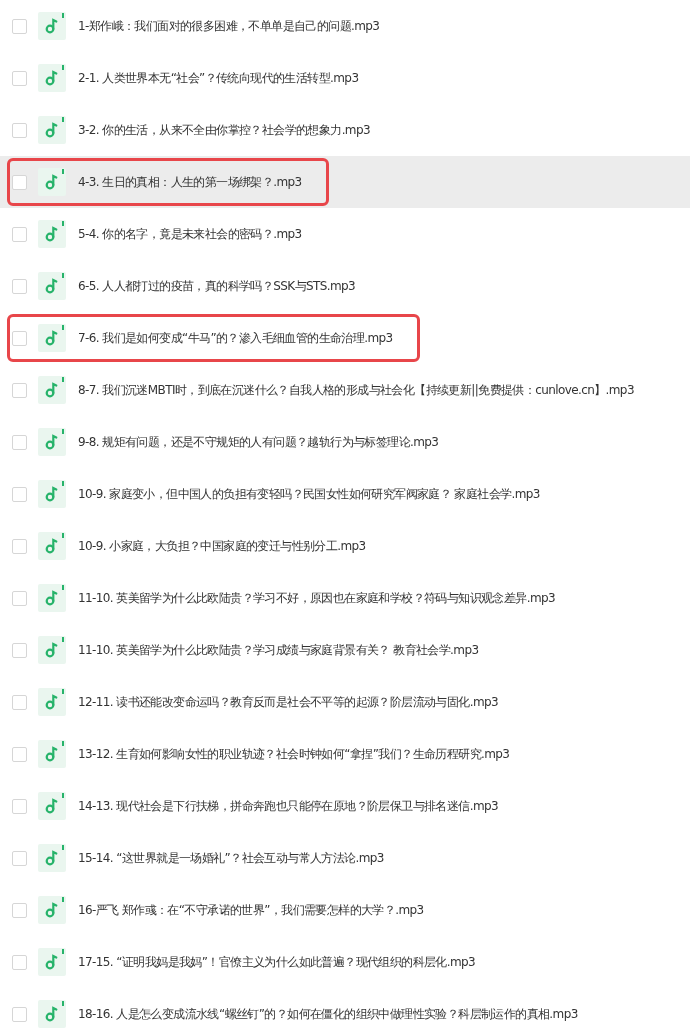  What do you see at coordinates (288, 702) in the screenshot?
I see `file-name: 12-11. 读书还能改变命运吗？教育反而是社会不平等的起源？阶层流动与固化.mp3` at bounding box center [288, 702].